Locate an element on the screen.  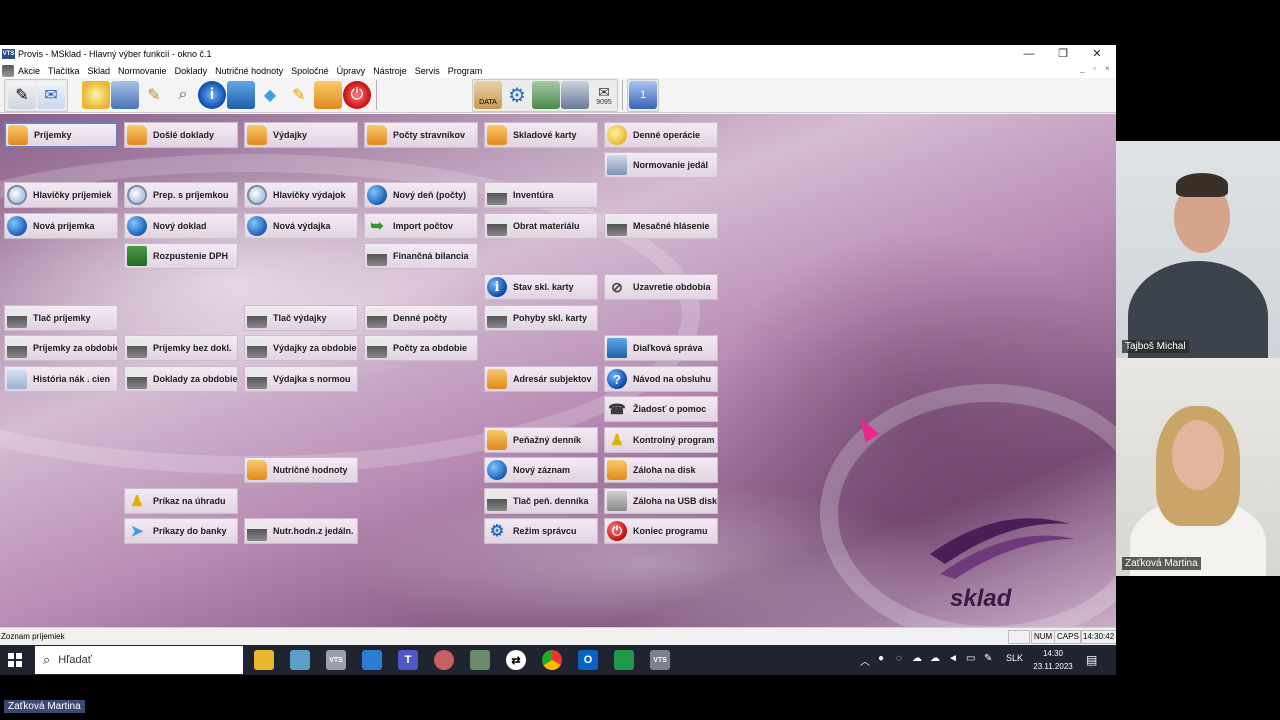
menu-nutricne-hodnoty: Nutričné hodnoty is located at coordinates (249, 71).